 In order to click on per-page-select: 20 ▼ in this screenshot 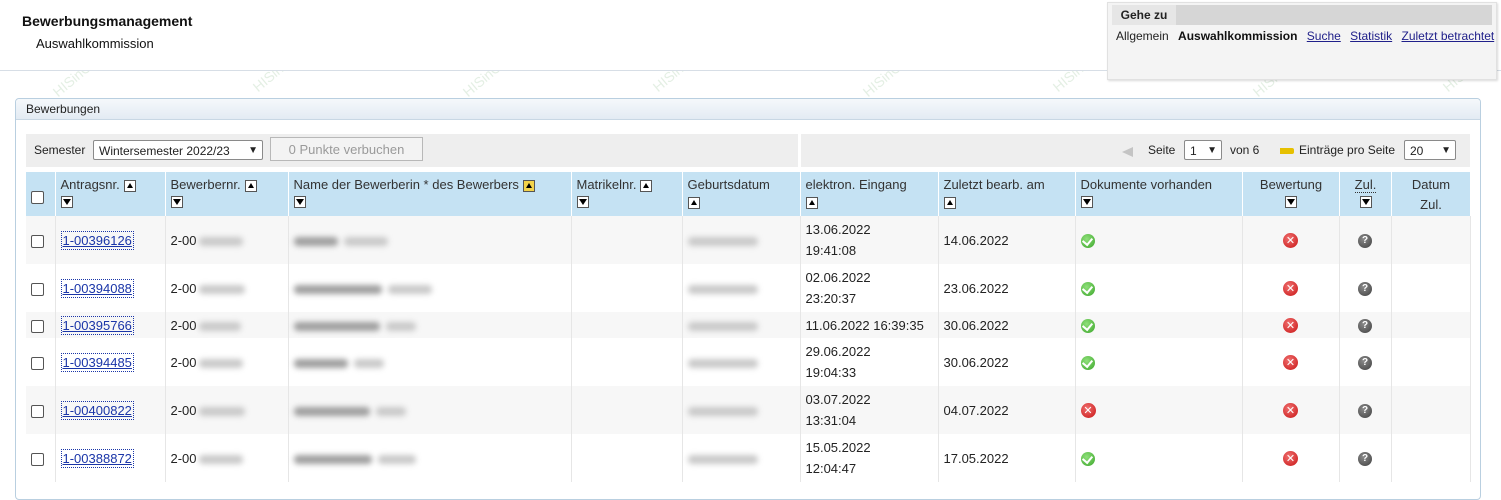, I will do `click(1430, 150)`.